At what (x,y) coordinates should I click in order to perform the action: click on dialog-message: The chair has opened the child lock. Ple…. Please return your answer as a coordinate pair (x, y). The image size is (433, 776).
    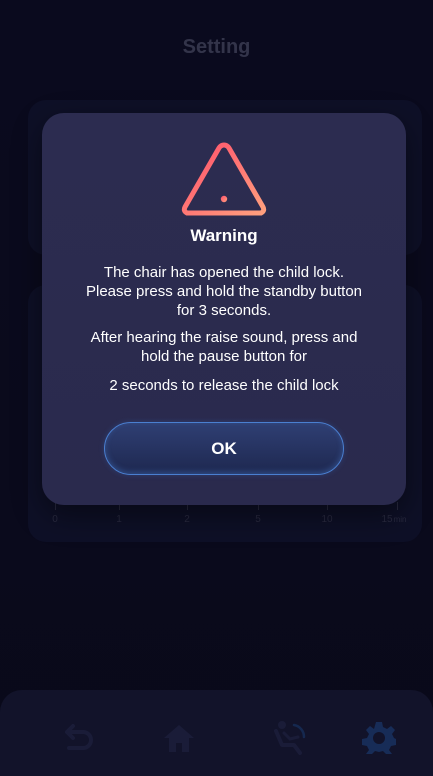
    Looking at the image, I should click on (224, 329).